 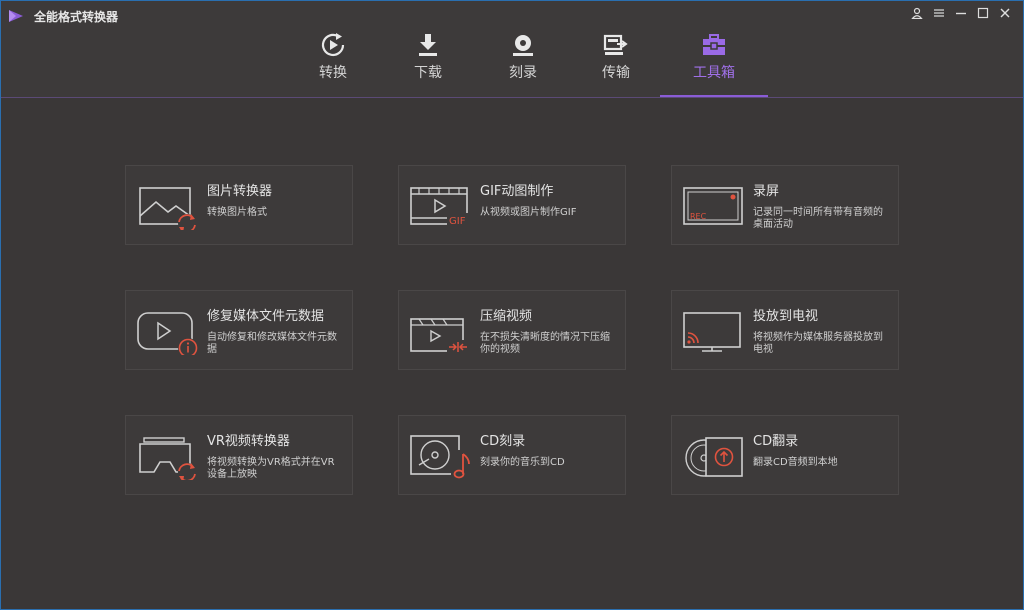 I want to click on cast-tv-icon, so click(x=712, y=332).